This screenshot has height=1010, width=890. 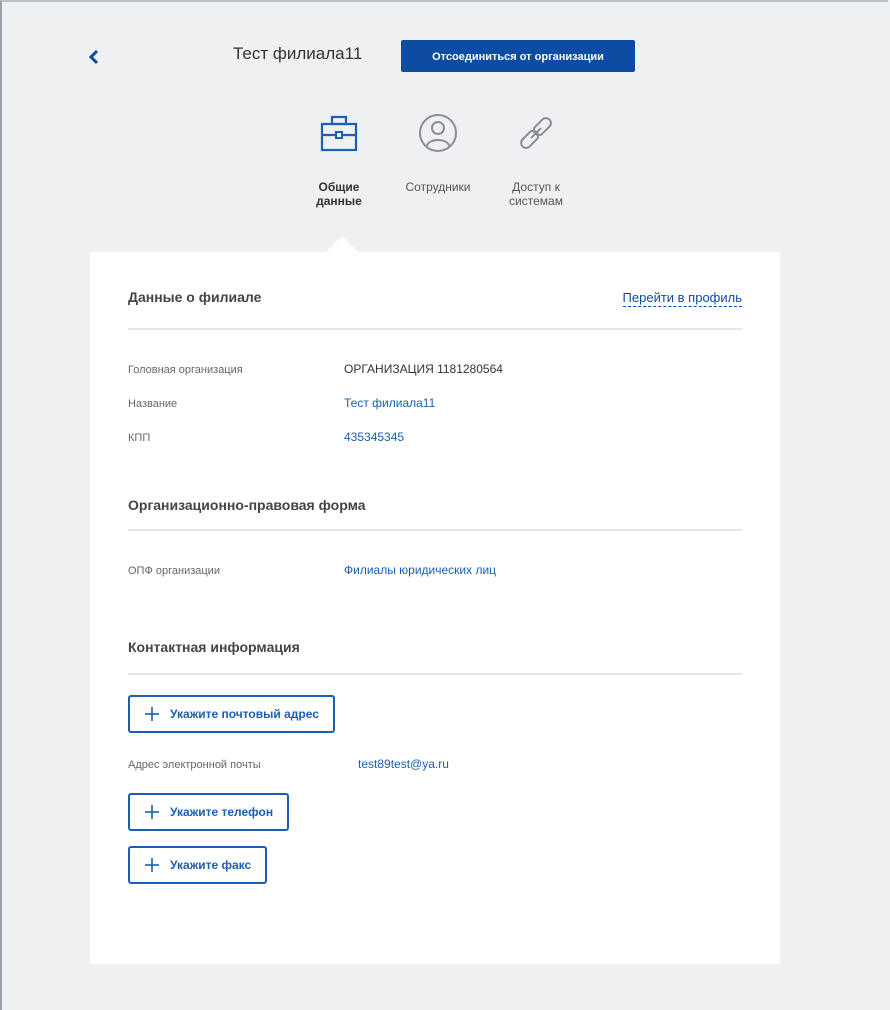 I want to click on back-arrow-icon, so click(x=94, y=57).